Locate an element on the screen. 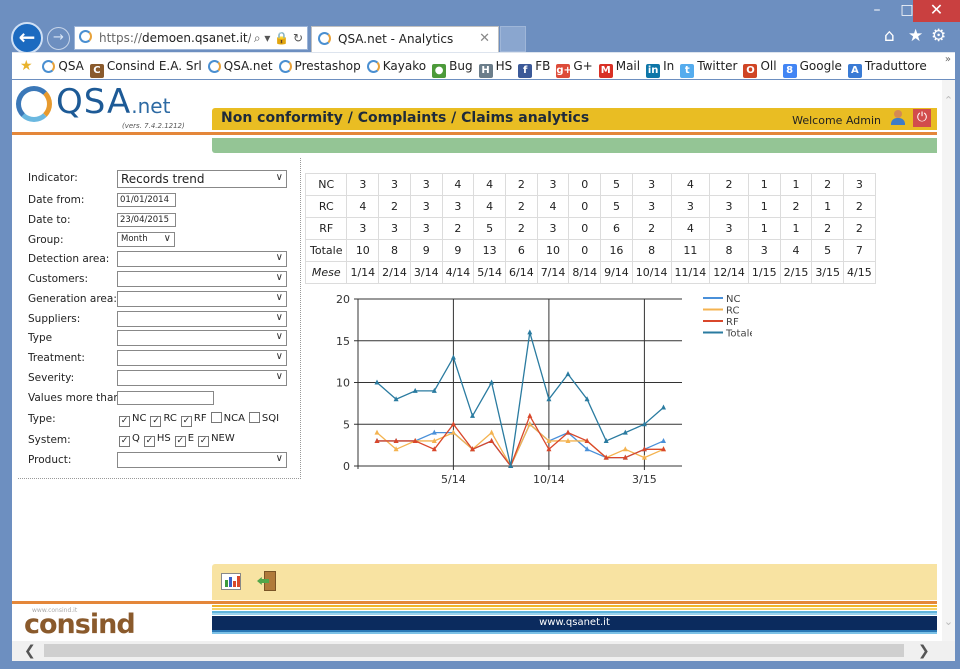  checkbox-label: NC is located at coordinates (139, 418).